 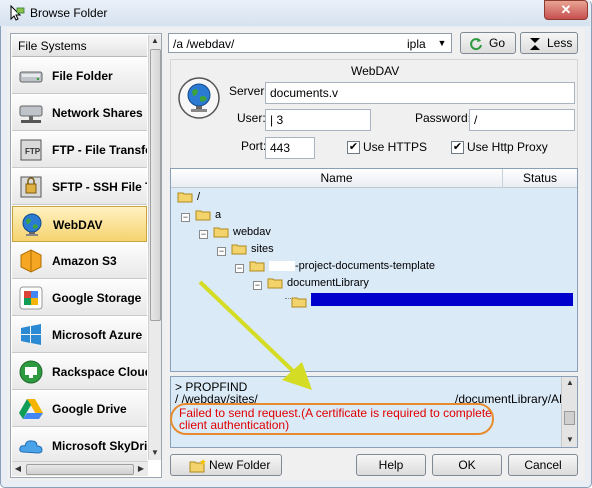 I want to click on browse-folder-icon, so click(x=17, y=12).